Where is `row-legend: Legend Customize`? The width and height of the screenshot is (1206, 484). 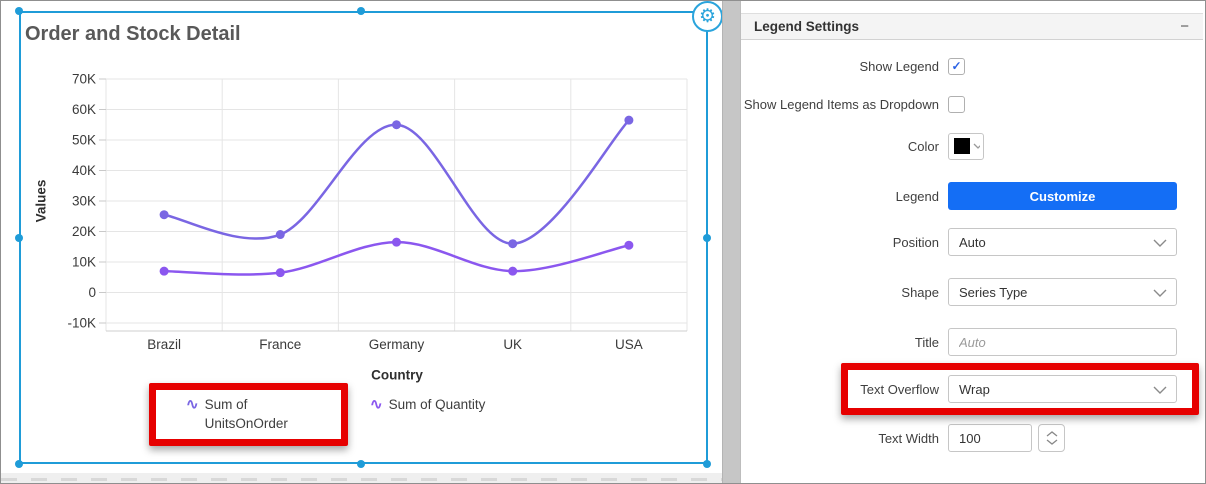
row-legend: Legend Customize is located at coordinates (972, 196).